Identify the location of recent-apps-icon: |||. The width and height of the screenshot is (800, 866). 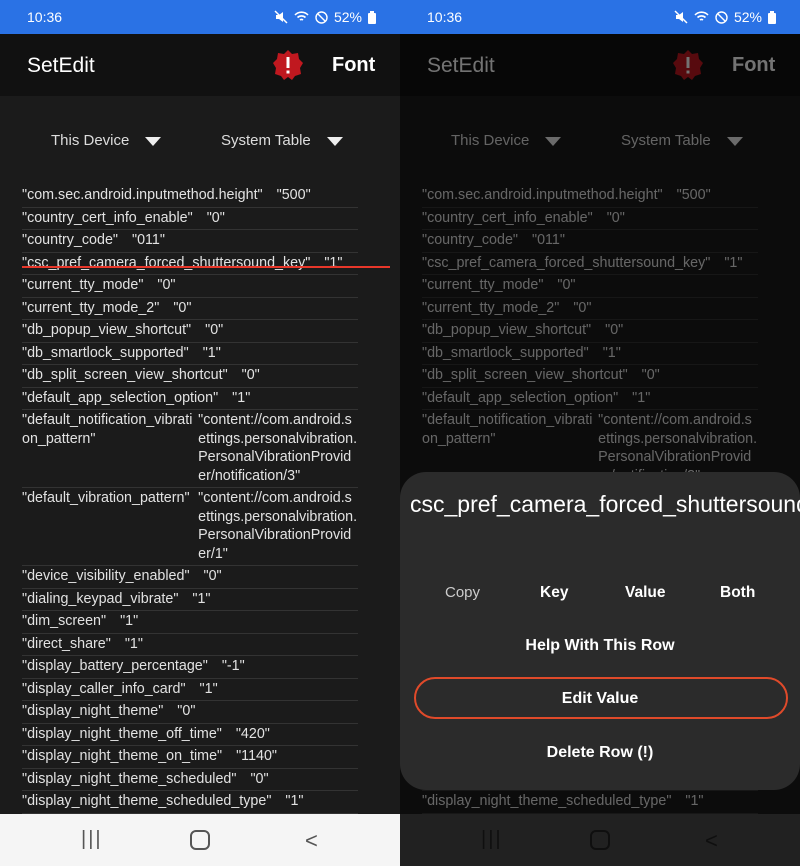
(92, 839).